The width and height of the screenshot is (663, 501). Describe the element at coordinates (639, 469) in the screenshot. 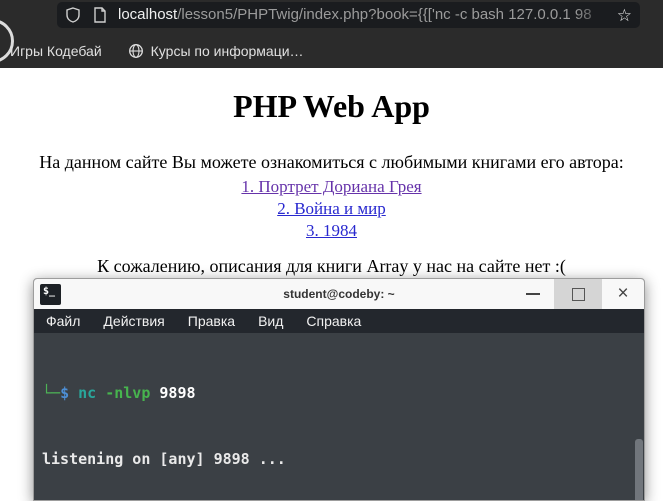

I see `terminal-scrollbar` at that location.